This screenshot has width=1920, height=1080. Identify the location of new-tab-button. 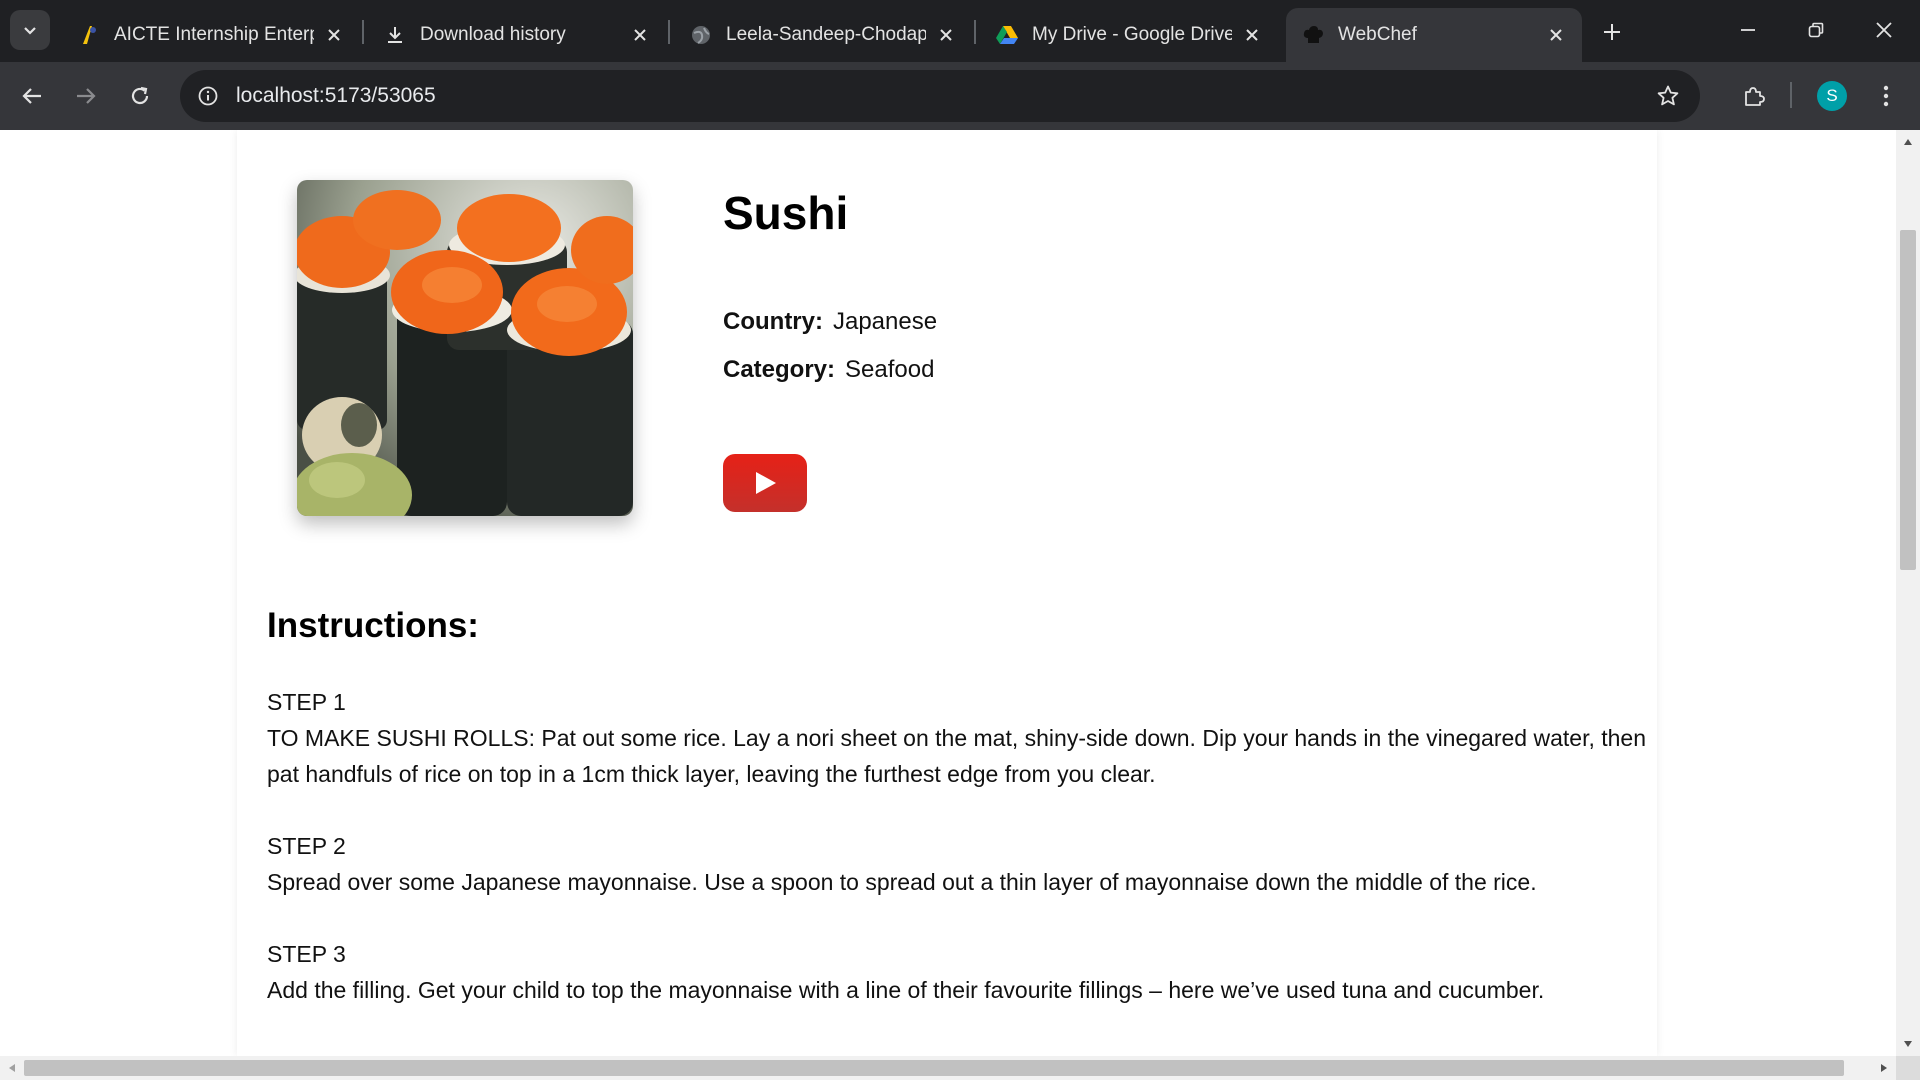
(1612, 32).